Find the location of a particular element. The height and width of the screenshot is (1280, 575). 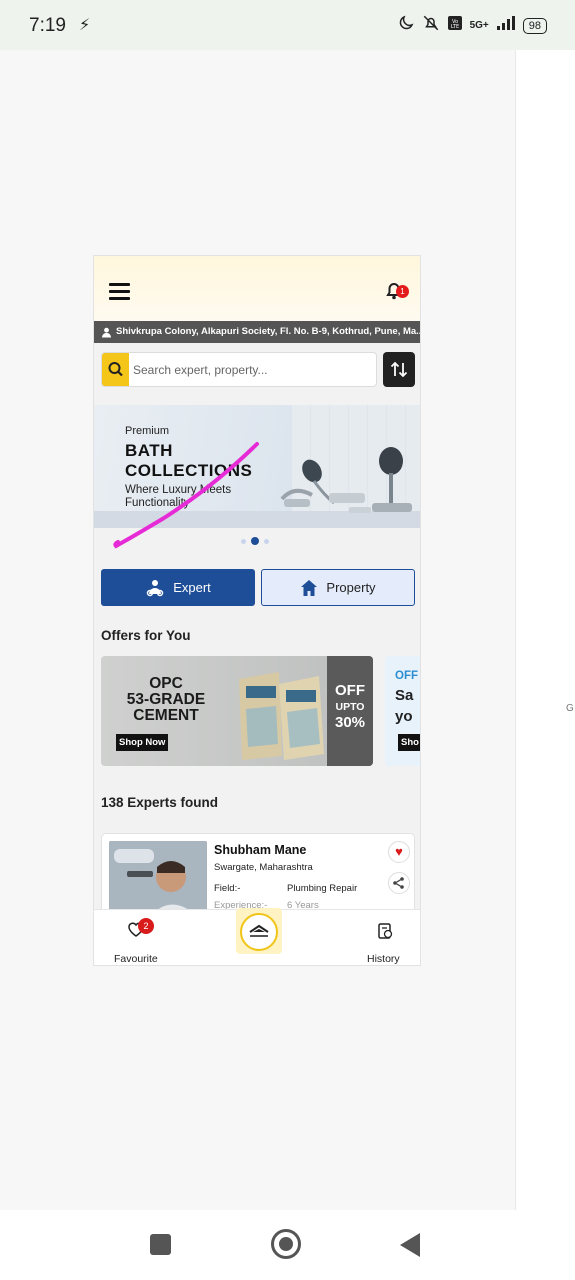

sort-button is located at coordinates (399, 369).